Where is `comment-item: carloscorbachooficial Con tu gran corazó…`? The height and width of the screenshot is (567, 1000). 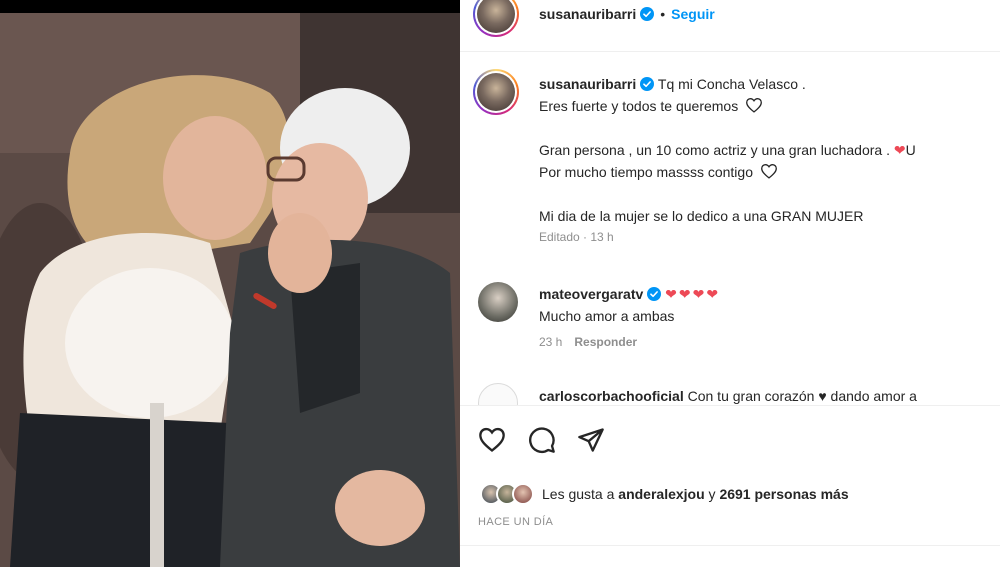 comment-item: carloscorbachooficial Con tu gran corazó… is located at coordinates (769, 395).